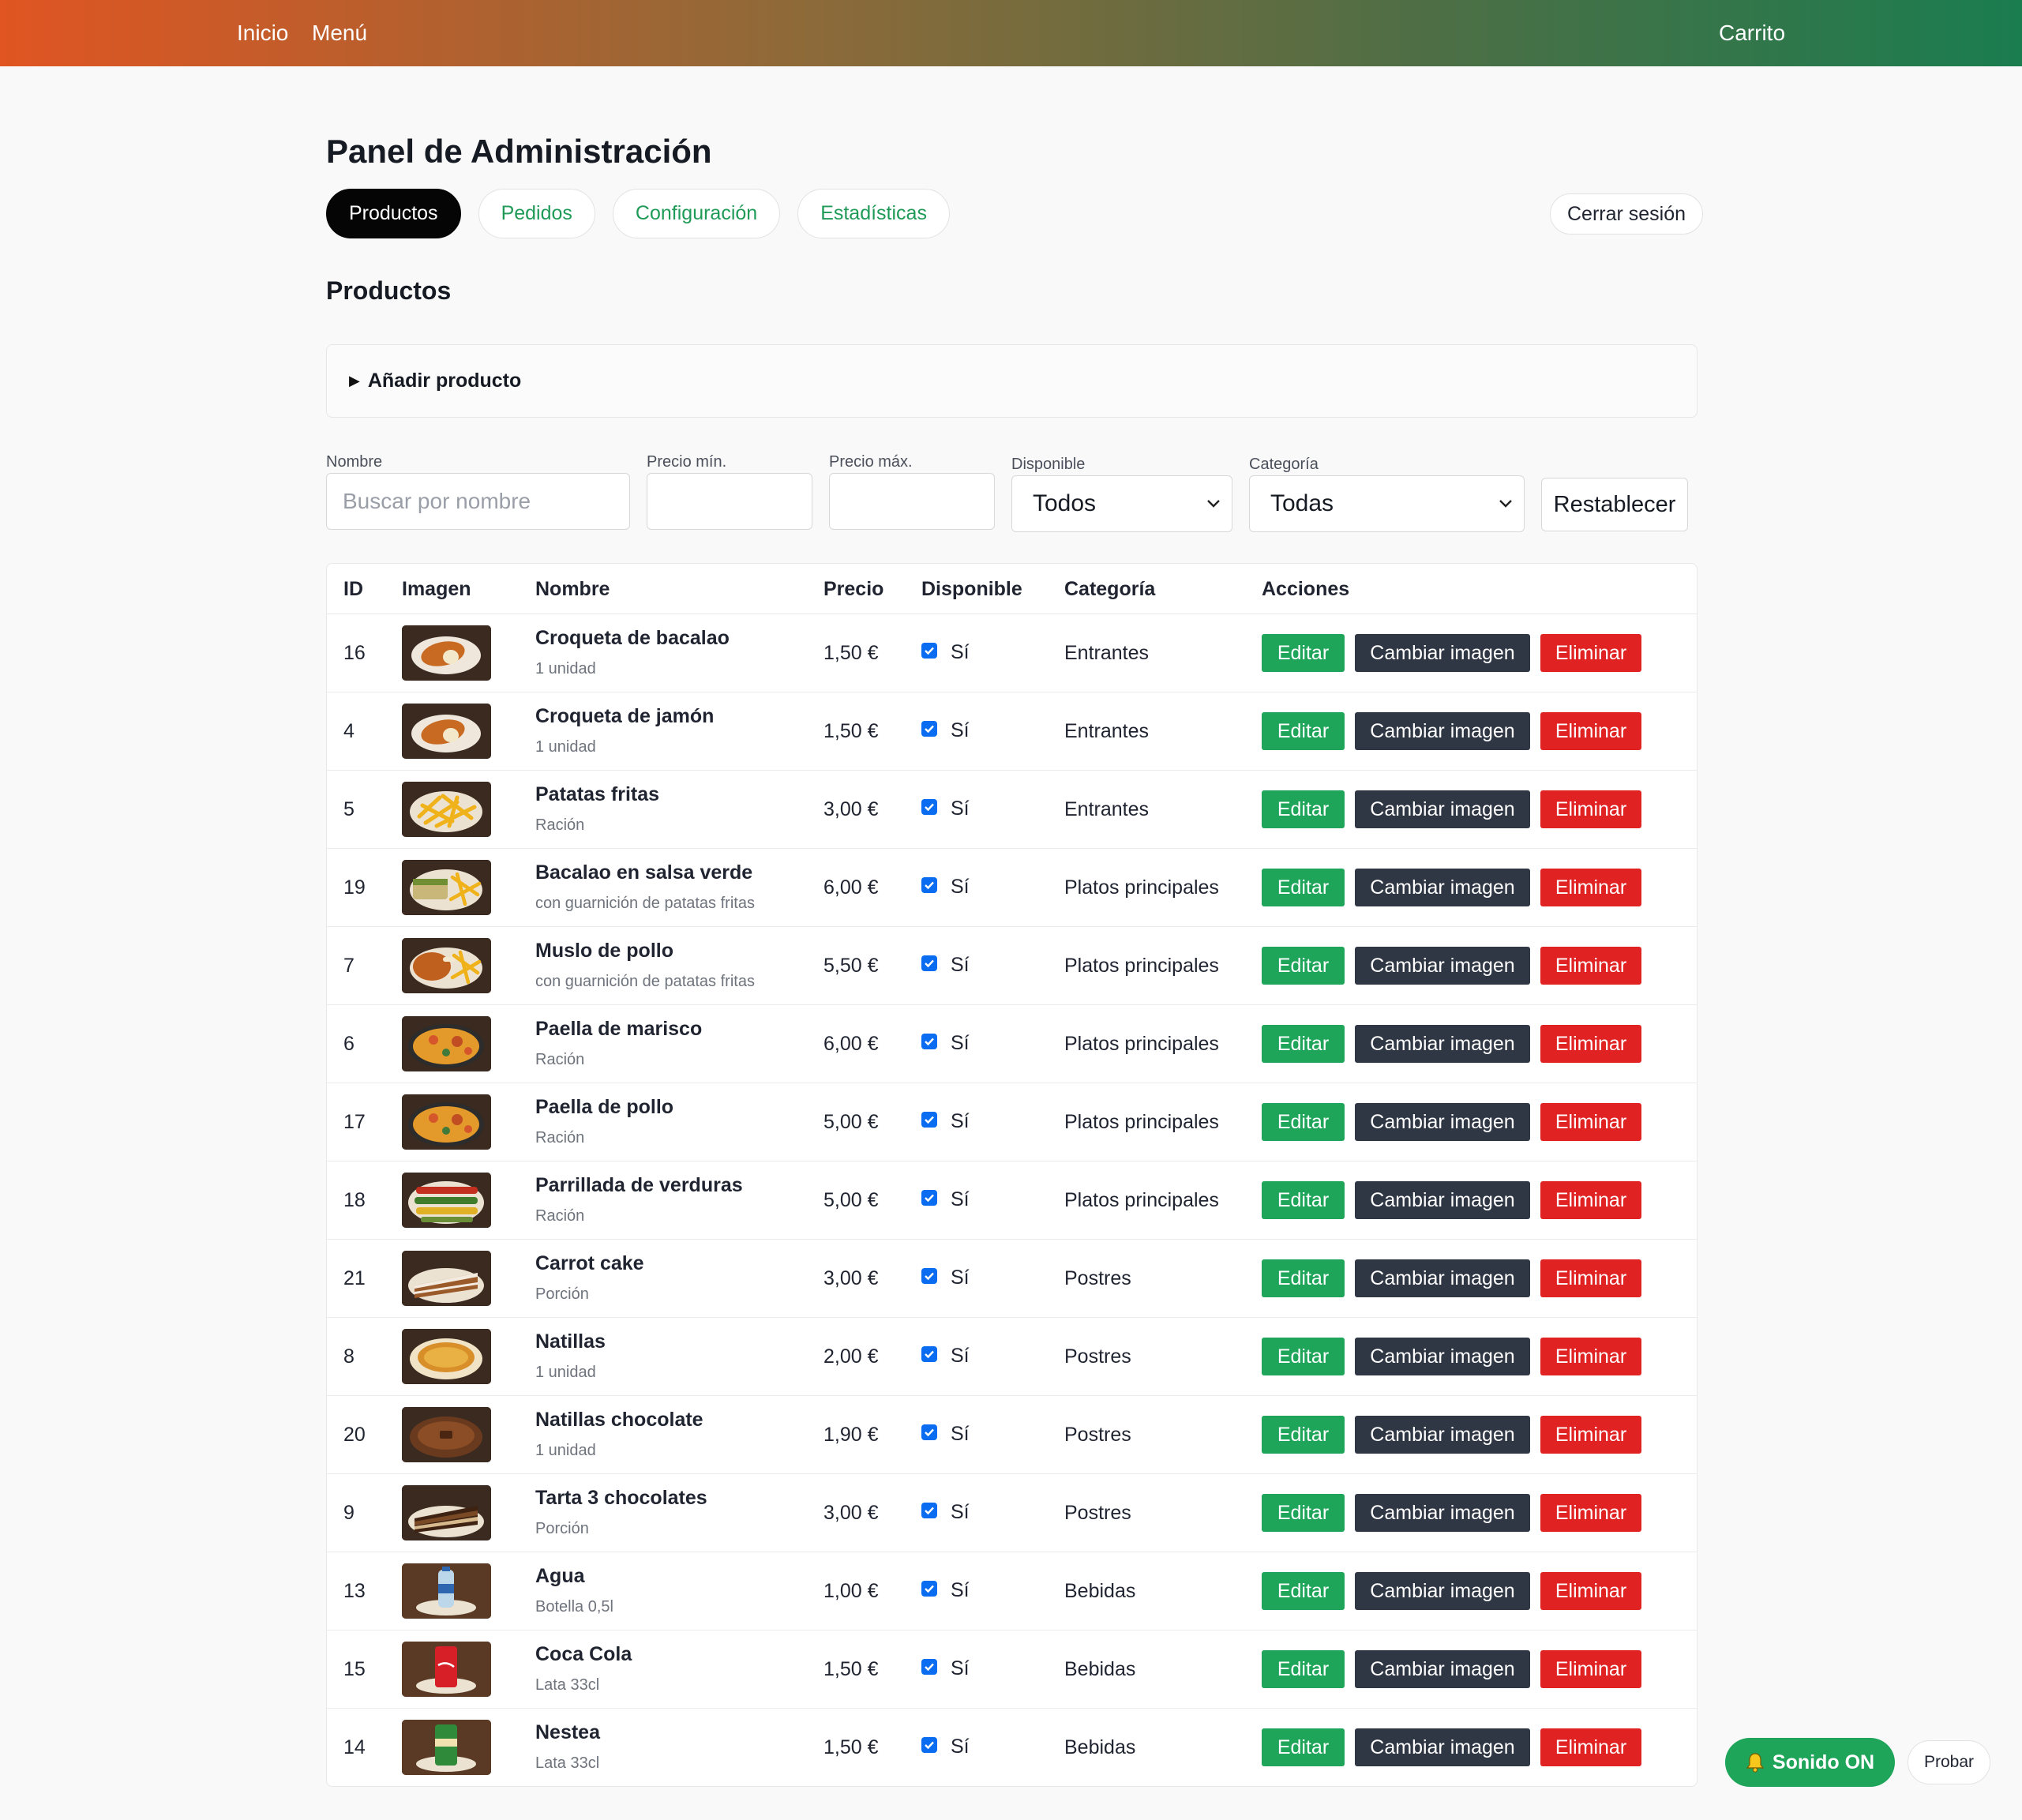  I want to click on search-name-input, so click(478, 501).